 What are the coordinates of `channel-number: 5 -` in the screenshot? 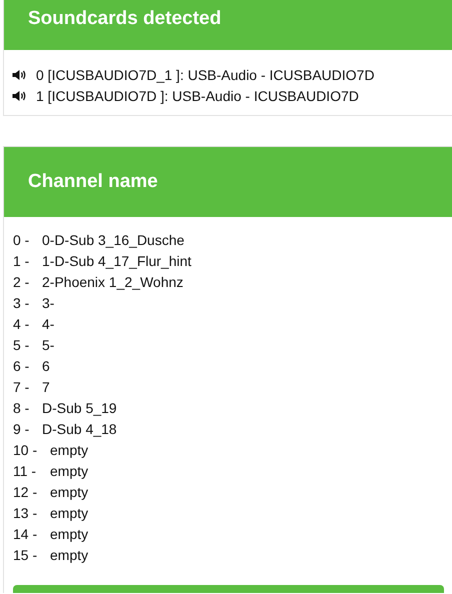 It's located at (21, 344).